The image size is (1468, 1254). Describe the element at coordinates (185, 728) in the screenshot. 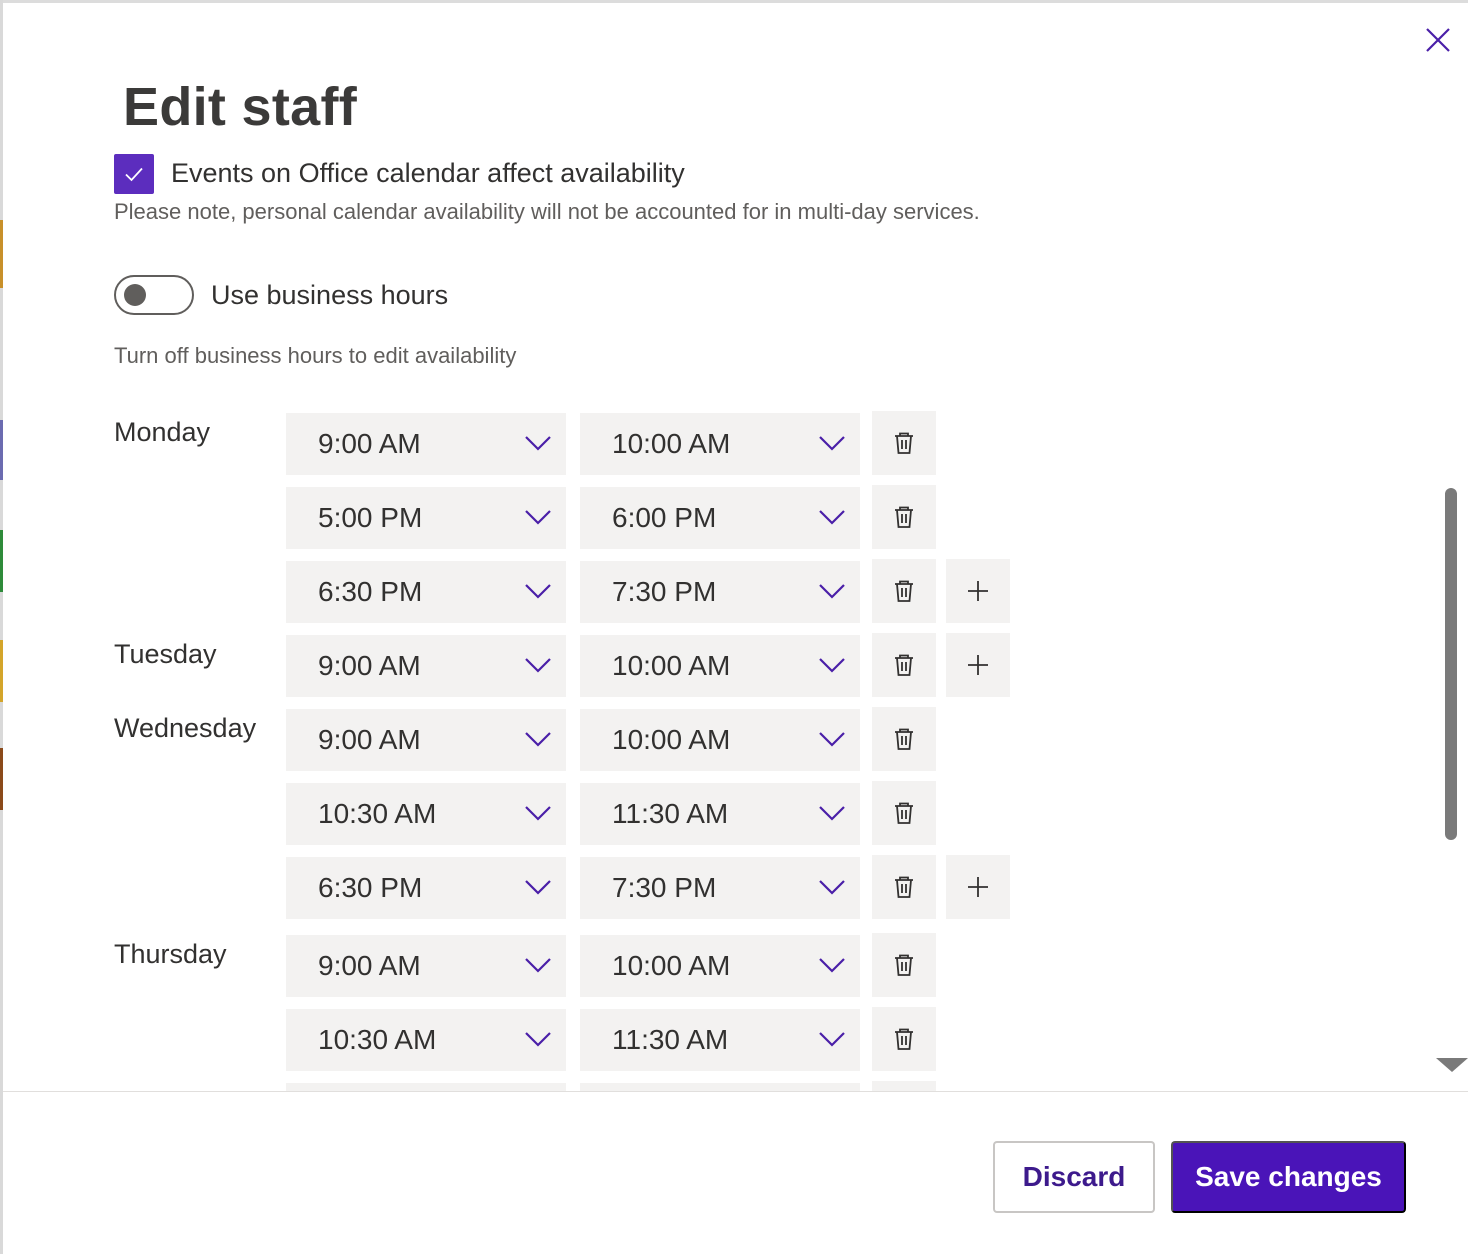

I see `day-label-wednesday: Wednesday` at that location.